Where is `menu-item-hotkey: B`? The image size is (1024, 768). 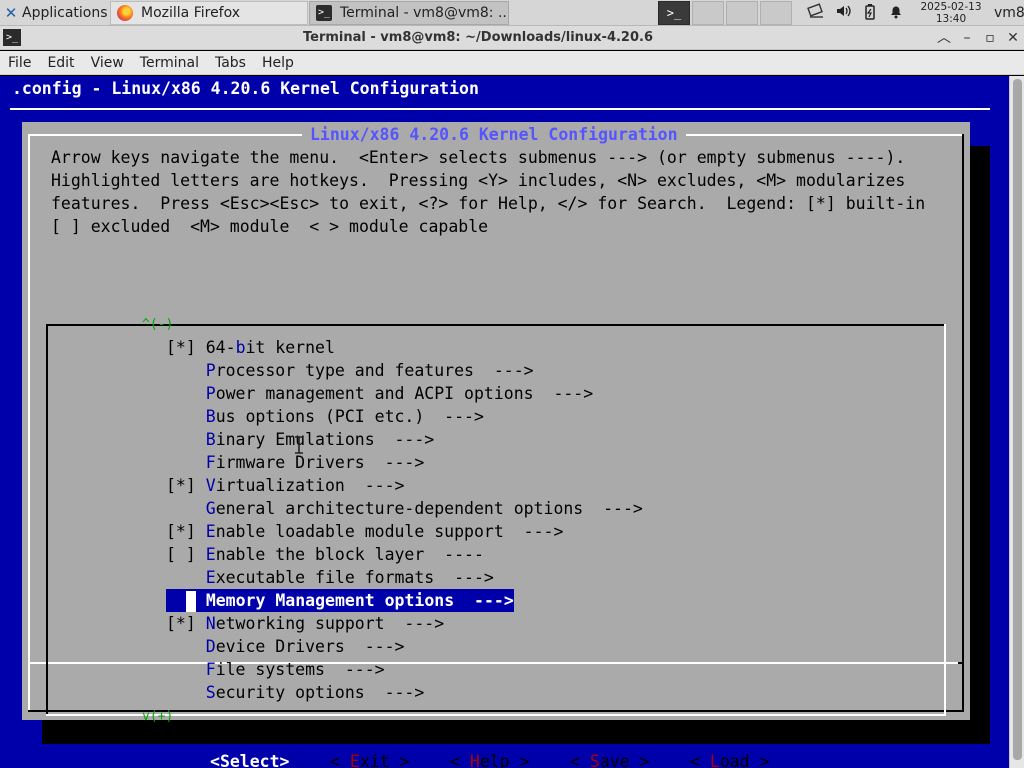
menu-item-hotkey: B is located at coordinates (210, 416).